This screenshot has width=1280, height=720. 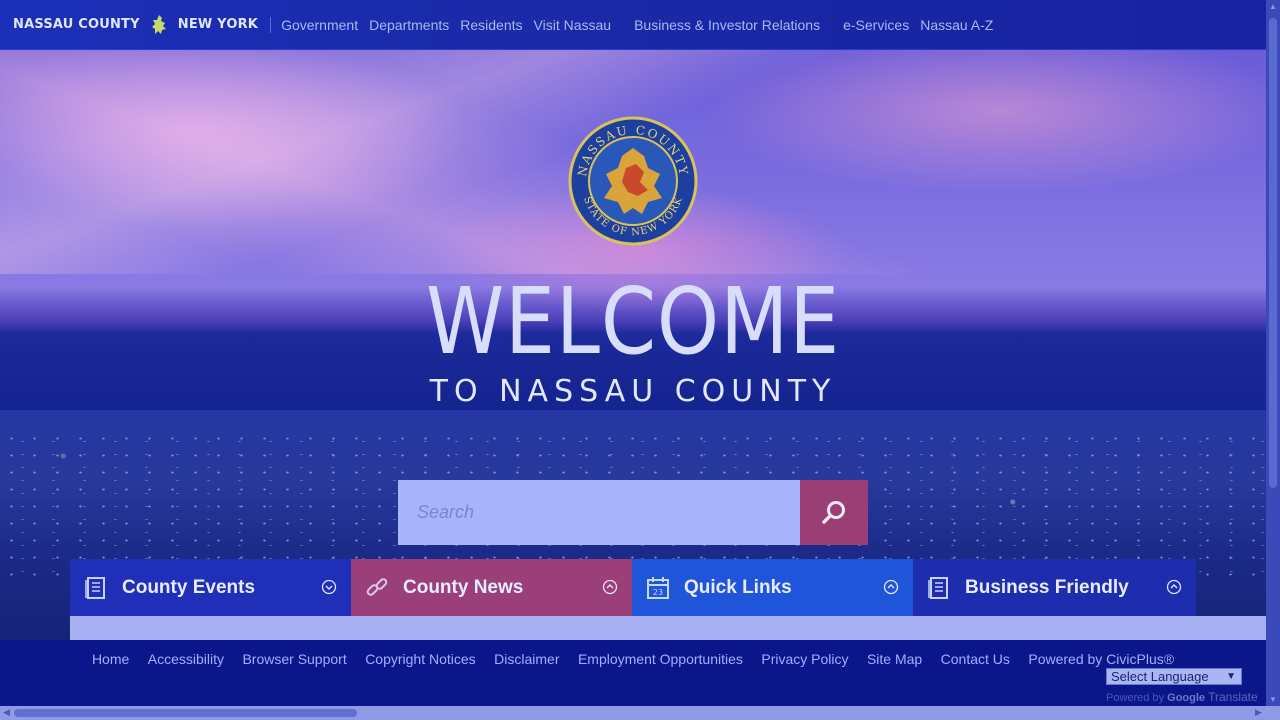 I want to click on footer-link-contact-us: Contact Us, so click(x=975, y=659).